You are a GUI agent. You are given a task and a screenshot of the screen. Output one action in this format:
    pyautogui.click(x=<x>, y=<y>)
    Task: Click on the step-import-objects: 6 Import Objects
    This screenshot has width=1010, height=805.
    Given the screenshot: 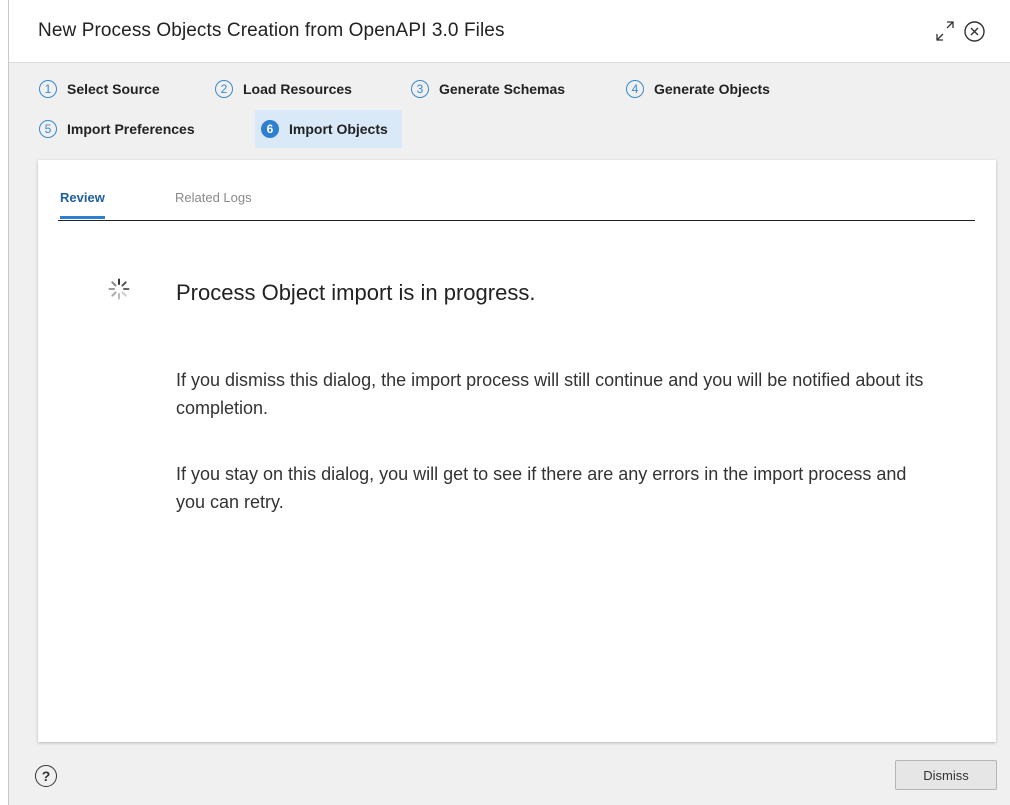 What is the action you would take?
    pyautogui.click(x=328, y=129)
    